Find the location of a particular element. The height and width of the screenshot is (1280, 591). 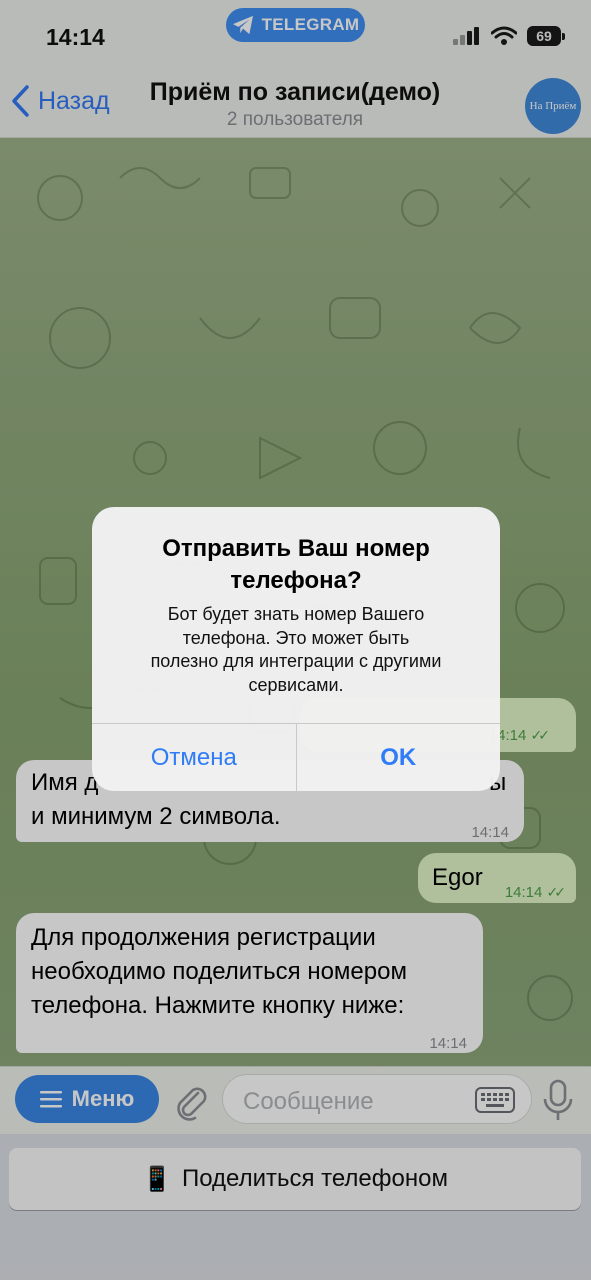

cancel-button: Отмена is located at coordinates (194, 757).